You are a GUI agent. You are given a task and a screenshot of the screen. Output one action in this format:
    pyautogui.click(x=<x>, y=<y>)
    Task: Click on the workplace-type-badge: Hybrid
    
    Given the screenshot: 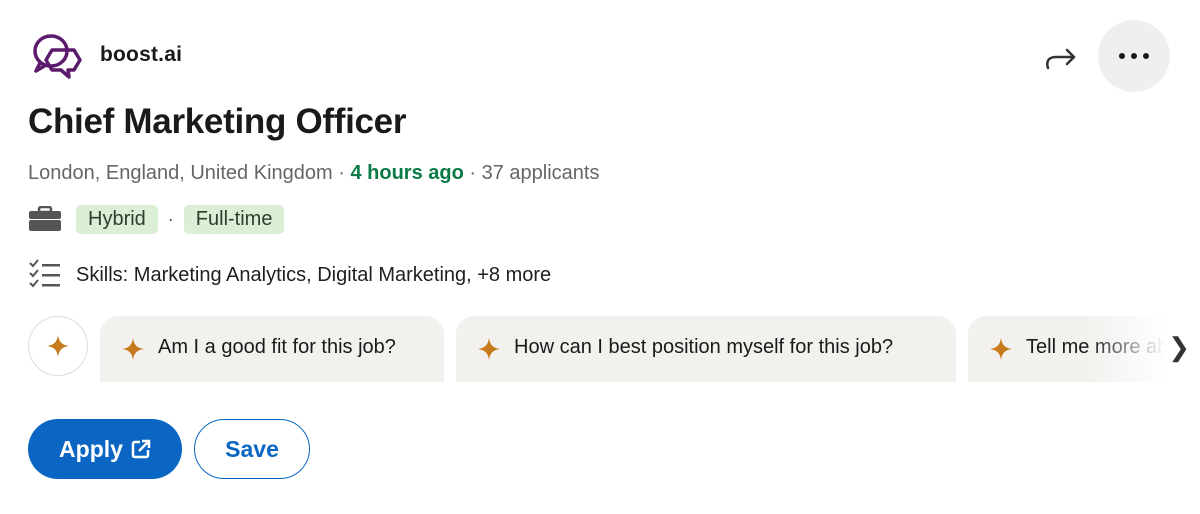 What is the action you would take?
    pyautogui.click(x=117, y=219)
    